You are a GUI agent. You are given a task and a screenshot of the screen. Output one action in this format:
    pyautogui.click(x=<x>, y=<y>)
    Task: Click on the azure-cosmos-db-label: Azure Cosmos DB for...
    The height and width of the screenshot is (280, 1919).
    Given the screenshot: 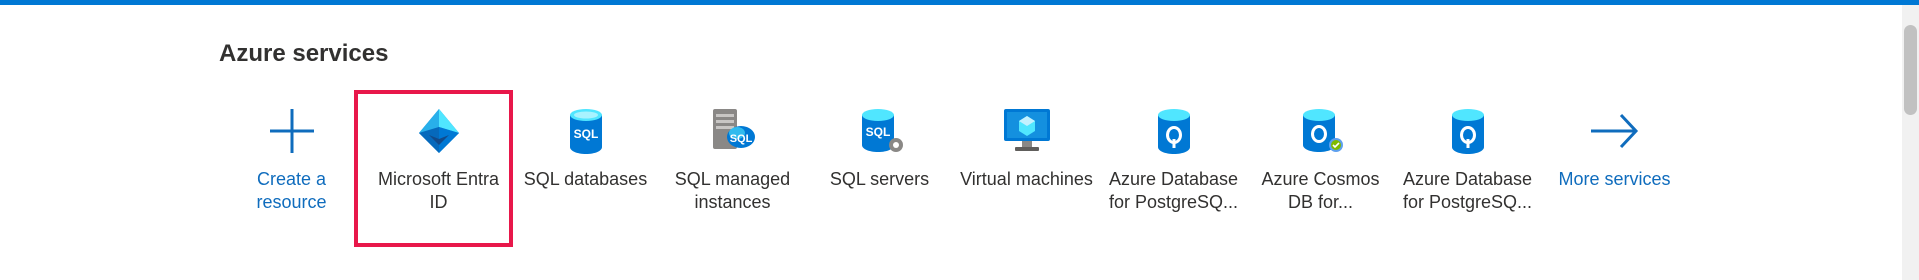 What is the action you would take?
    pyautogui.click(x=1320, y=190)
    